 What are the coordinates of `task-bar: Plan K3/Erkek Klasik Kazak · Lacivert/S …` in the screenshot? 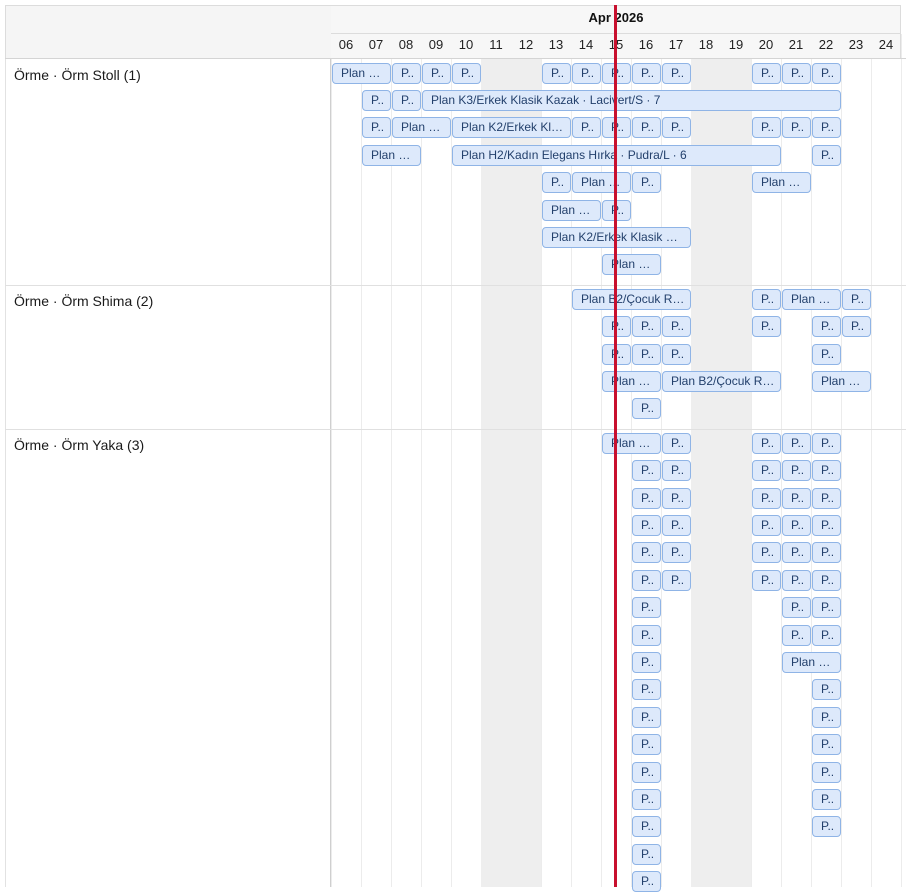 It's located at (631, 100).